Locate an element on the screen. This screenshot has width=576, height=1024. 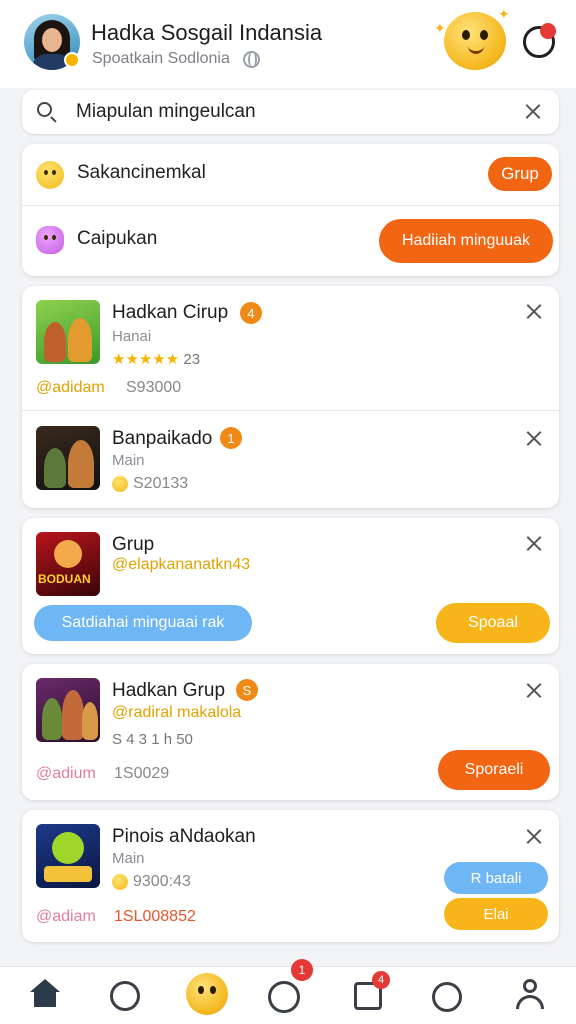
thumbnail-text: BODUAN is located at coordinates (64, 579).